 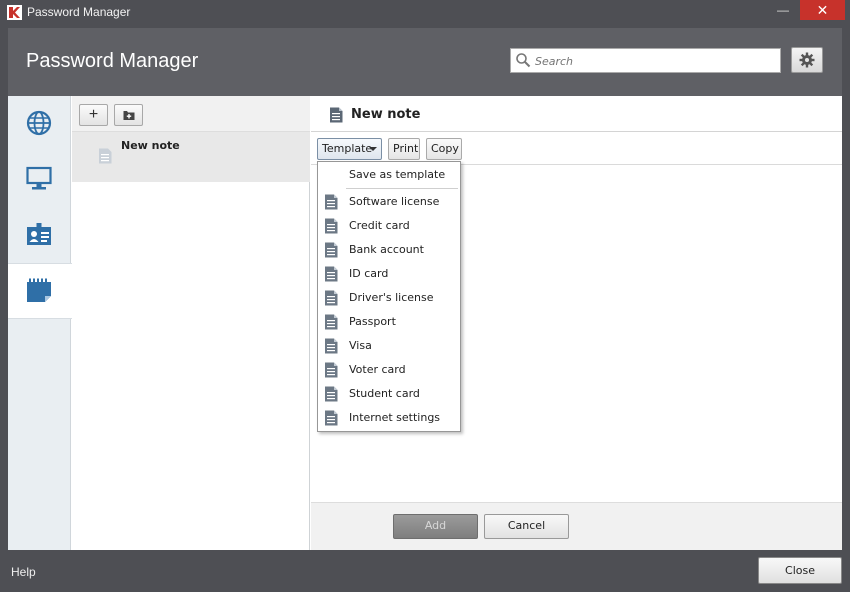 I want to click on menu-item-label: Driver's license, so click(x=391, y=297).